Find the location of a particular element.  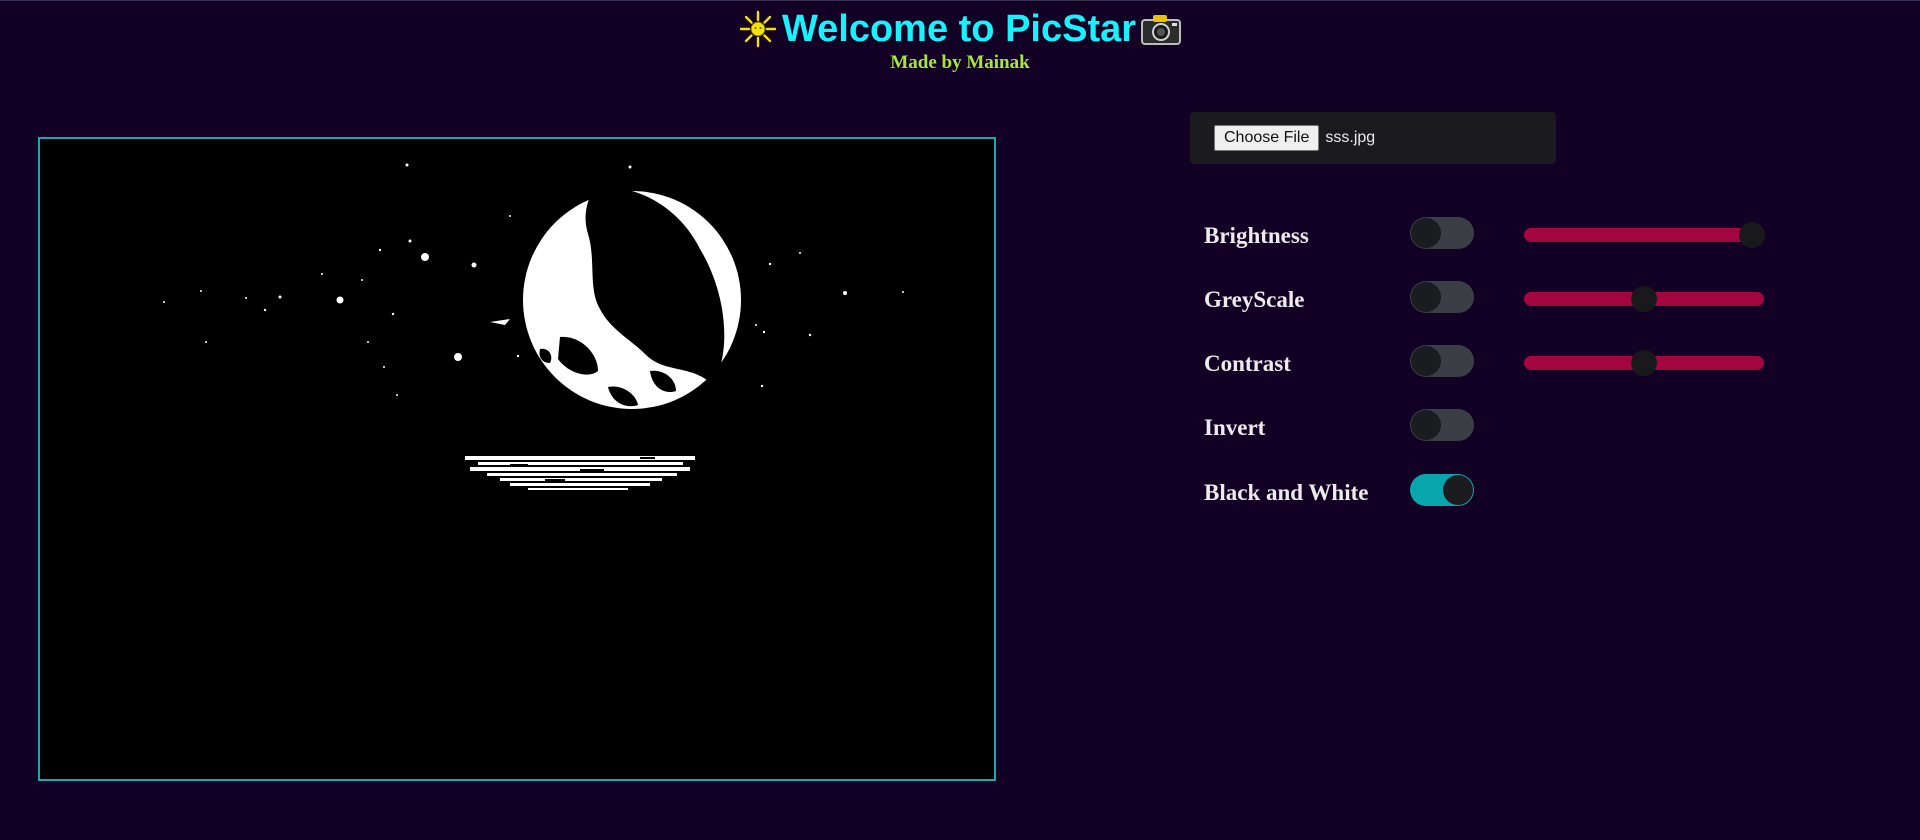

invert-toggle is located at coordinates (1442, 425).